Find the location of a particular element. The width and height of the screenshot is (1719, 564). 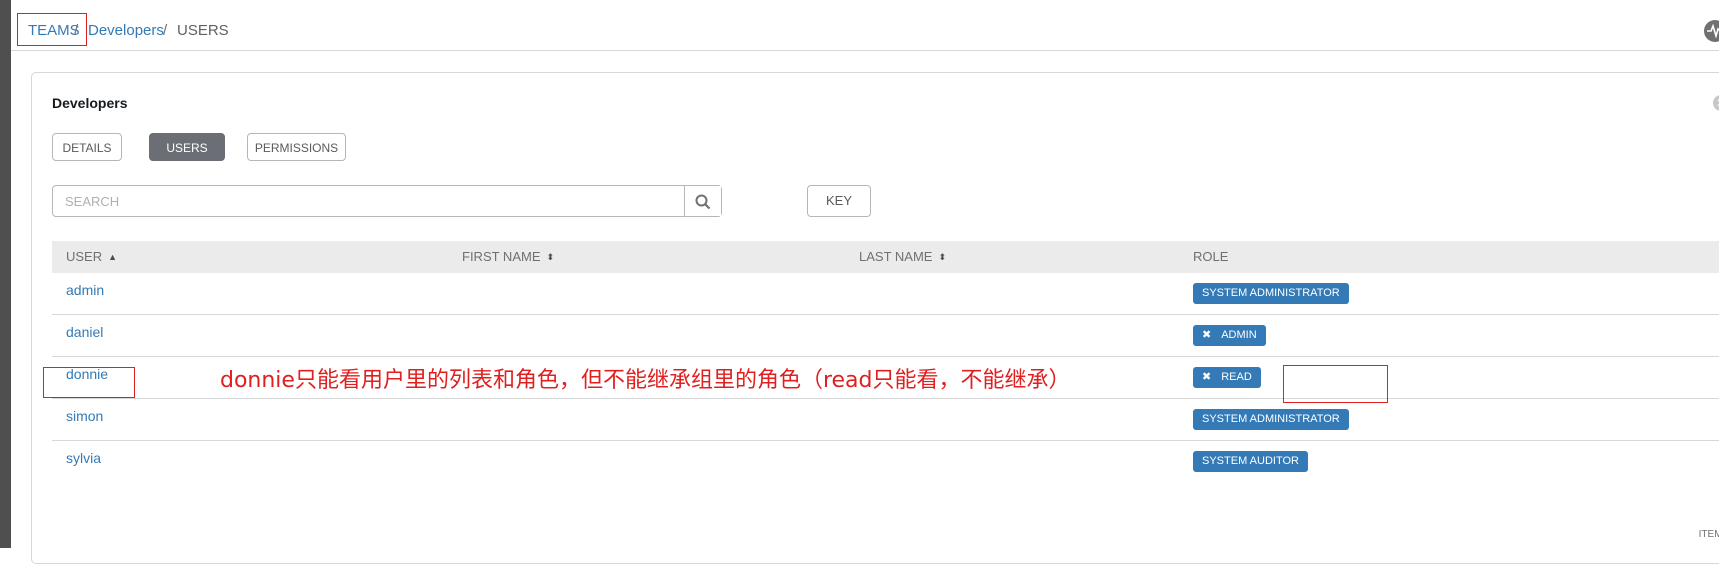

panel-title: Developers is located at coordinates (90, 103).